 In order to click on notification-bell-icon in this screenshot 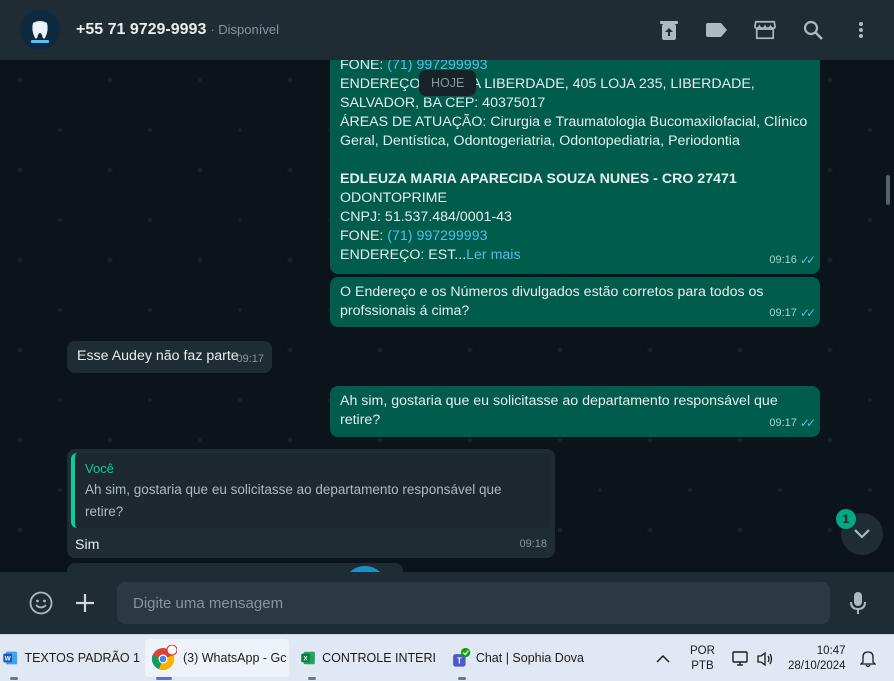, I will do `click(868, 658)`.